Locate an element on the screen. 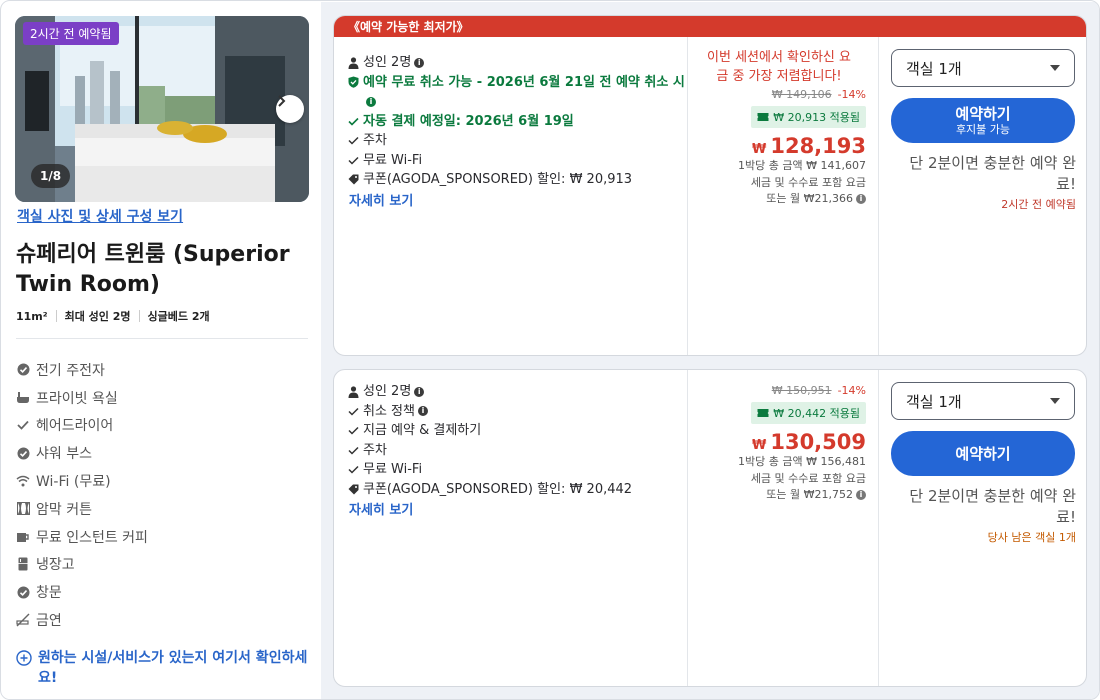  coffee-icon is located at coordinates (23, 537).